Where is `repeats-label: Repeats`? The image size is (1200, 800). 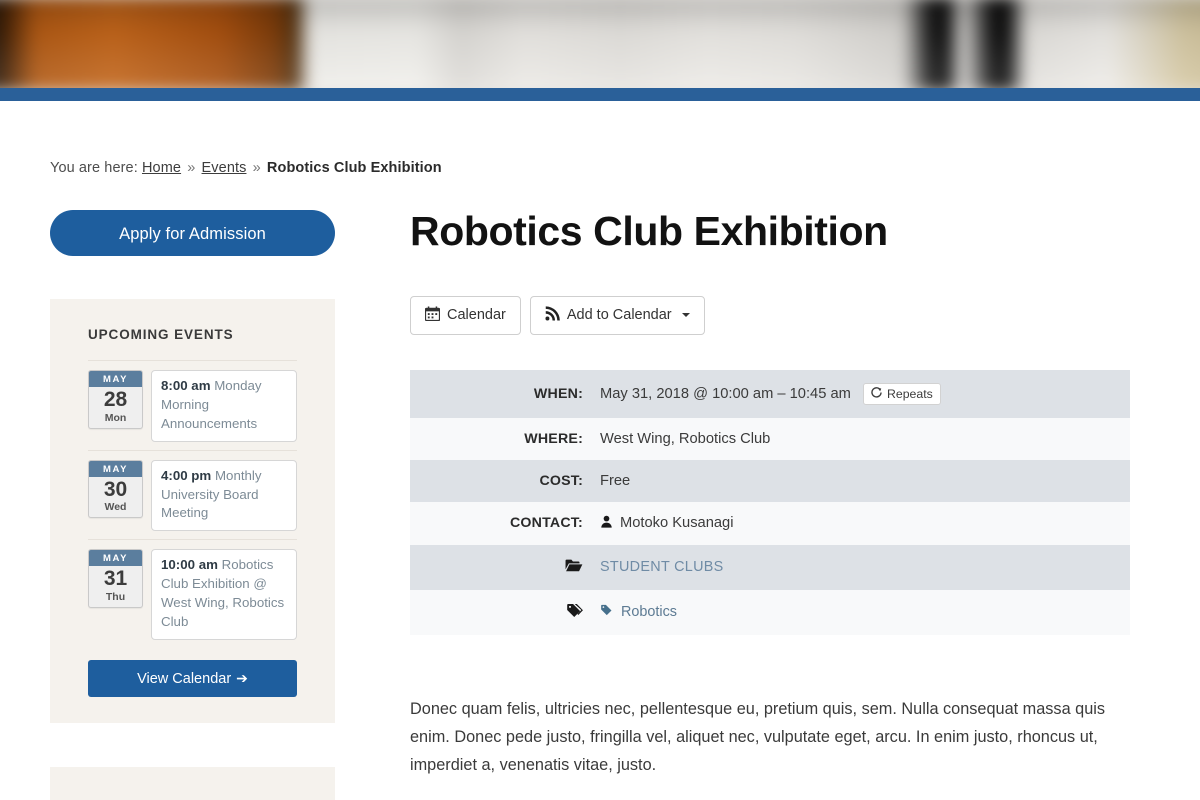 repeats-label: Repeats is located at coordinates (909, 393).